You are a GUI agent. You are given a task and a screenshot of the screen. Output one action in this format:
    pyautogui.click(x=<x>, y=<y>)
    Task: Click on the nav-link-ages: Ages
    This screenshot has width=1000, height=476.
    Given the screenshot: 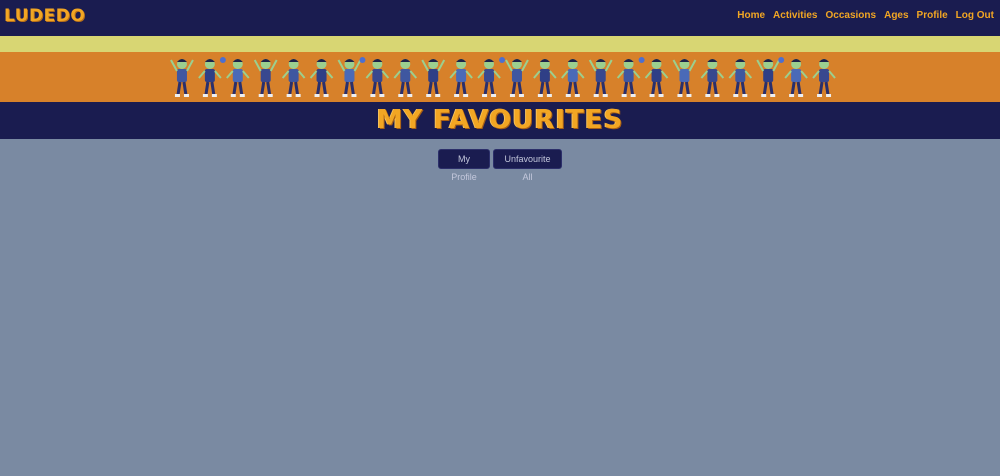 What is the action you would take?
    pyautogui.click(x=896, y=15)
    